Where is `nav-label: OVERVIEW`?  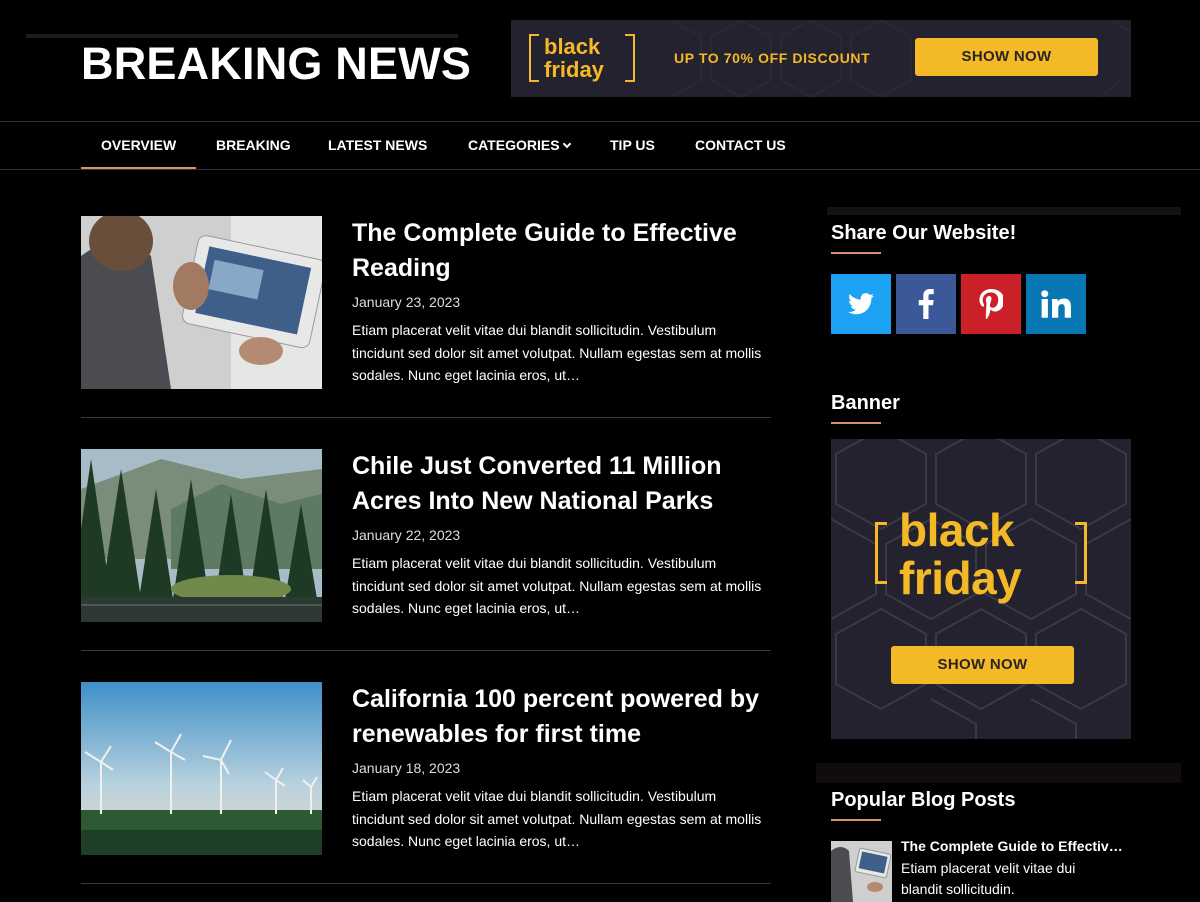
nav-label: OVERVIEW is located at coordinates (139, 145).